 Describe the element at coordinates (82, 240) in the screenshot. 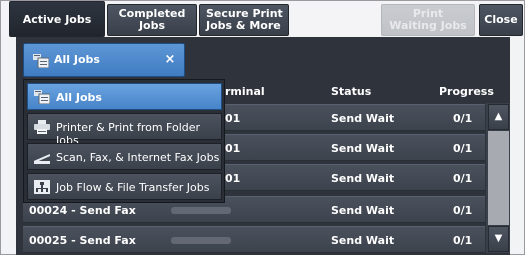

I see `job-name: 00025 - Send Fax` at that location.